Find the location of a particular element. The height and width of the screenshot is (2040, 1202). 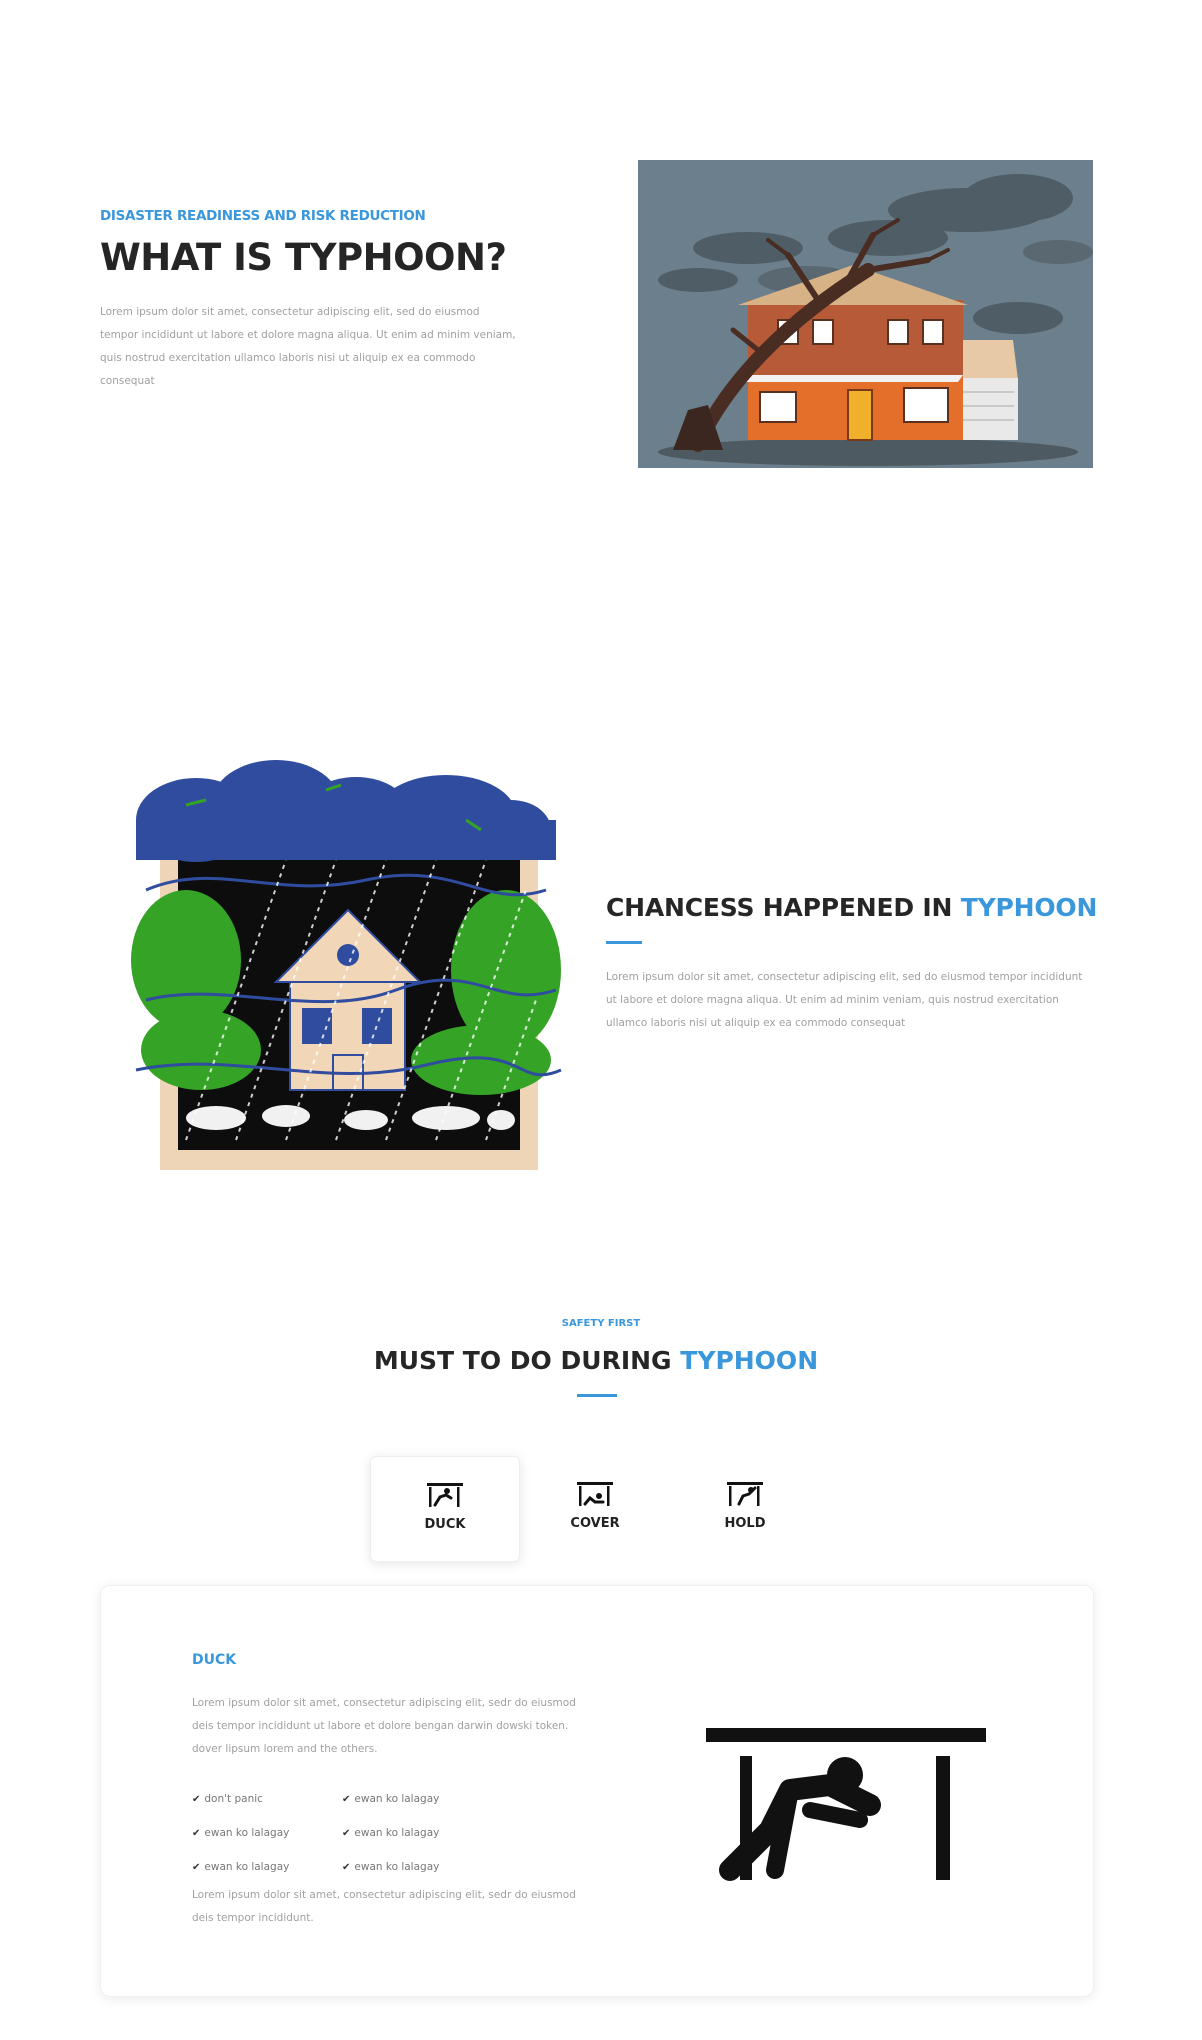

checklist-row: don't panic ewan ko lalagay is located at coordinates (357, 1799).